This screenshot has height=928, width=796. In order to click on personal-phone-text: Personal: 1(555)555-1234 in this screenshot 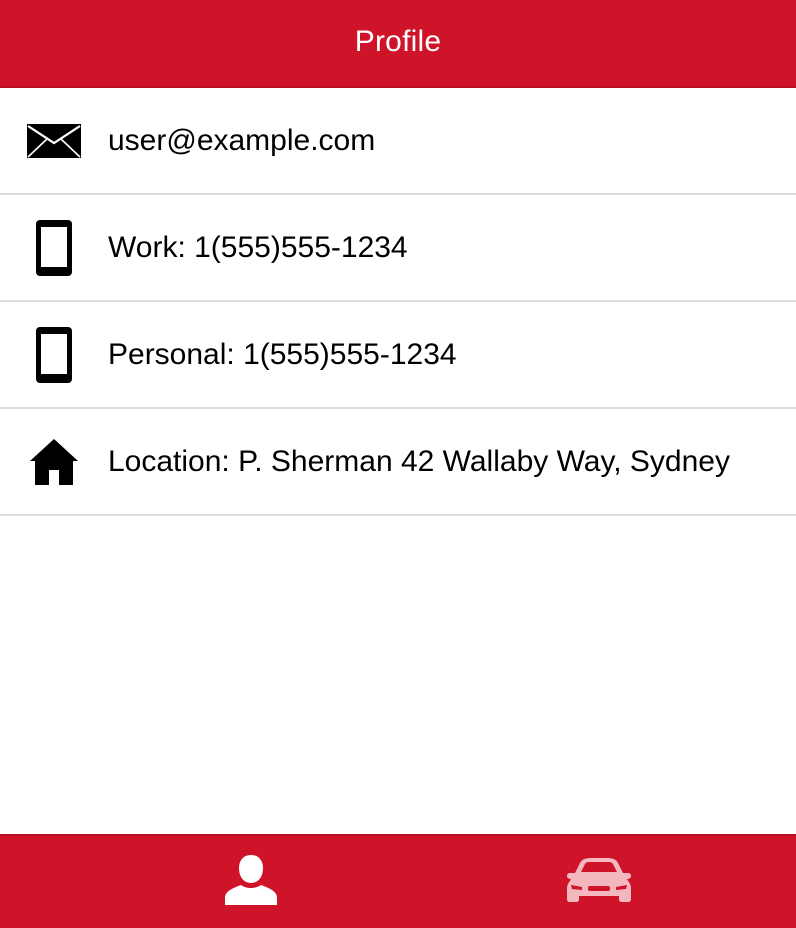, I will do `click(282, 354)`.